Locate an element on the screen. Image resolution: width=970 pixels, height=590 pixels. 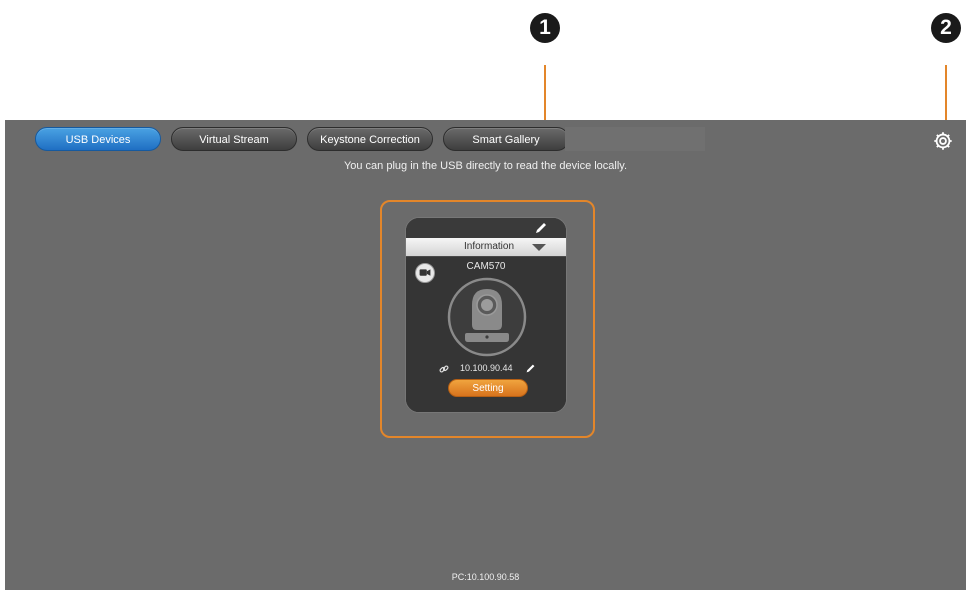
chevron-down-icon is located at coordinates (539, 247).